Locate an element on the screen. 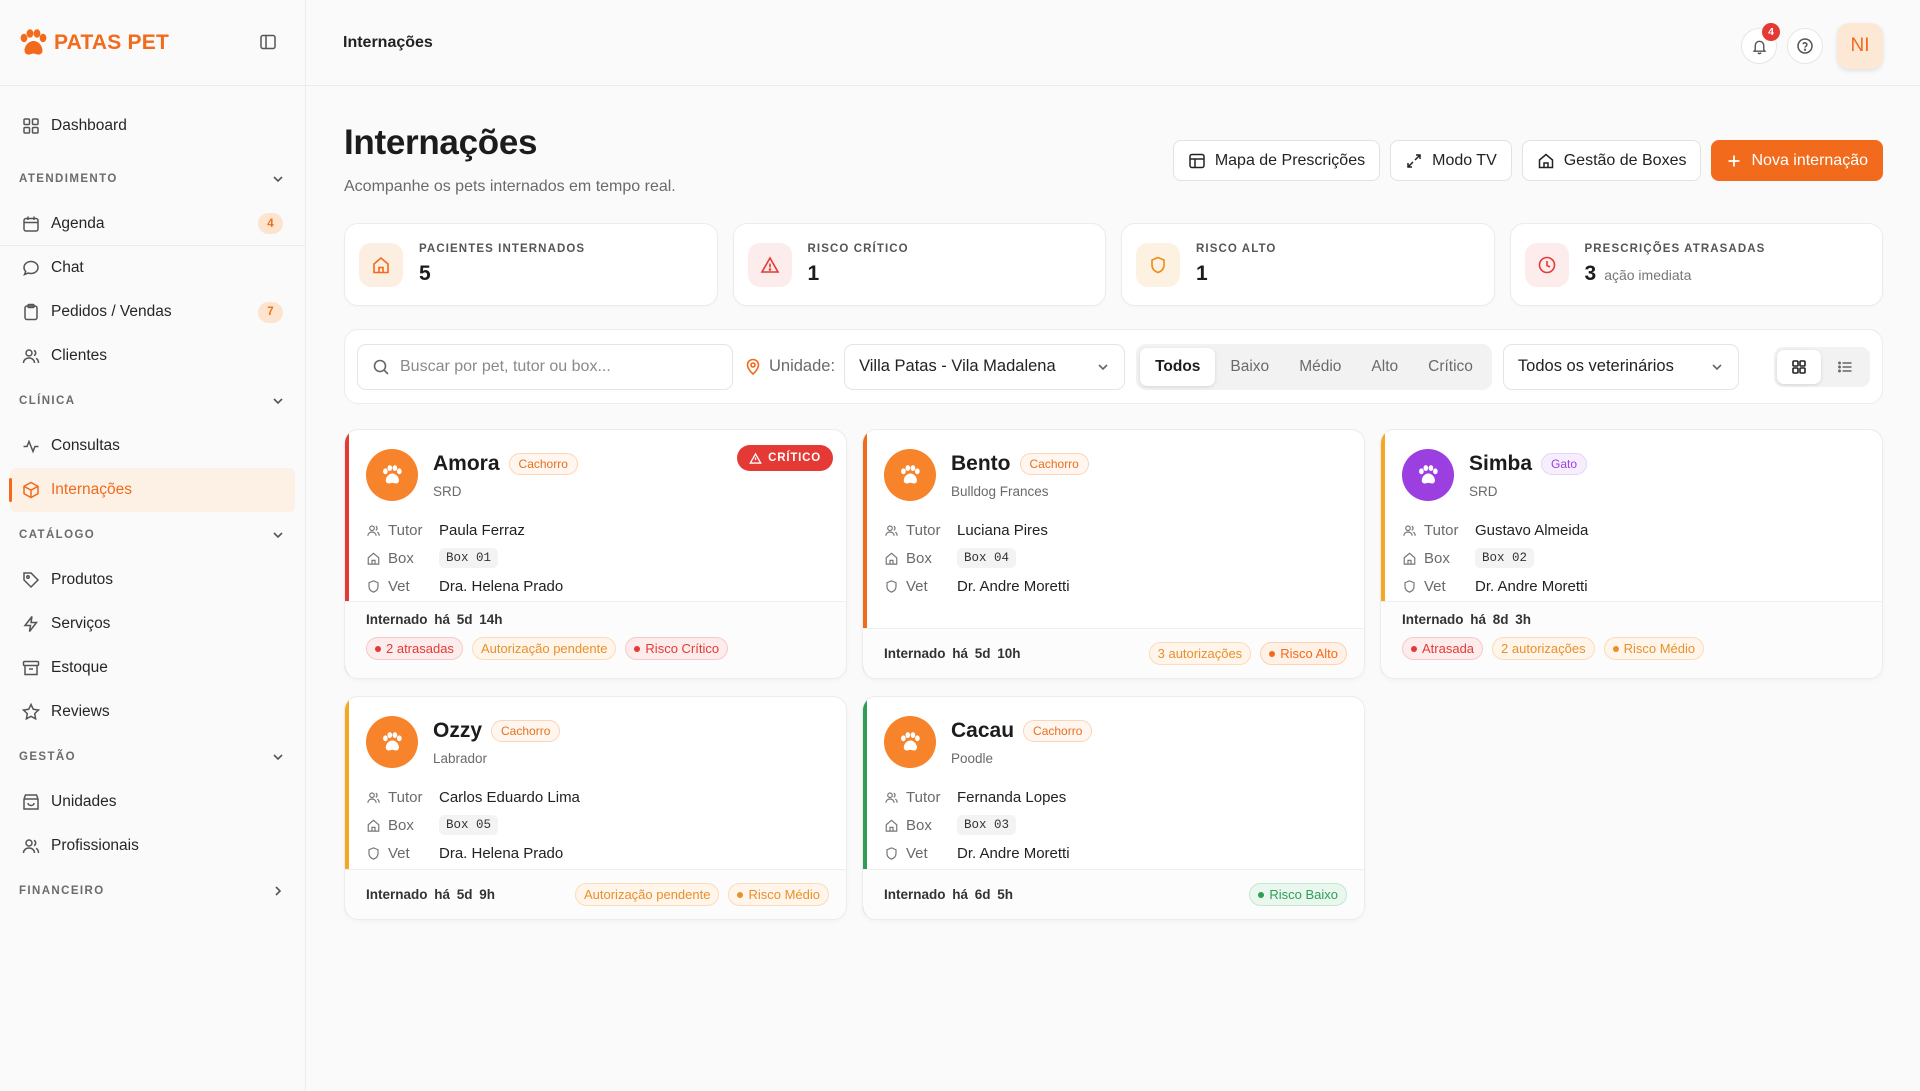 The height and width of the screenshot is (1091, 1920). stat-value: 3 is located at coordinates (1590, 273).